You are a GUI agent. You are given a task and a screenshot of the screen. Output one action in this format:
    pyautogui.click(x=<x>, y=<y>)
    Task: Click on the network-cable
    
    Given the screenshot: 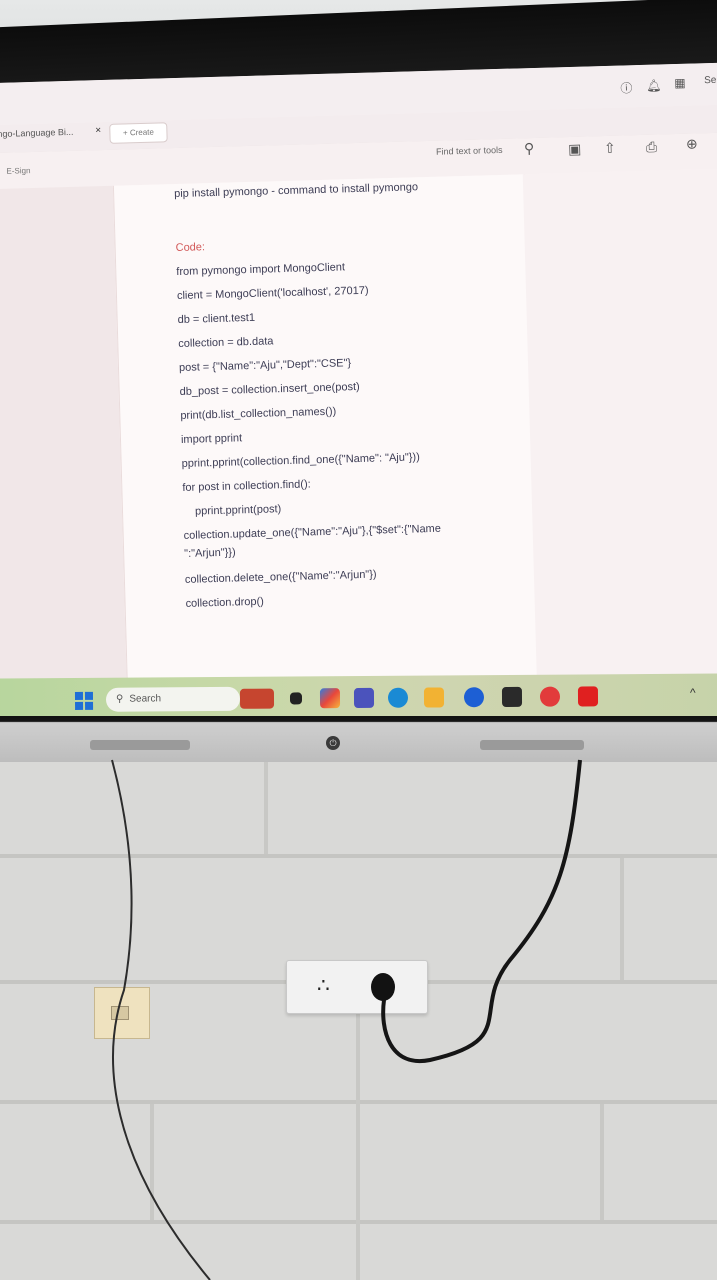 What is the action you would take?
    pyautogui.click(x=161, y=1019)
    